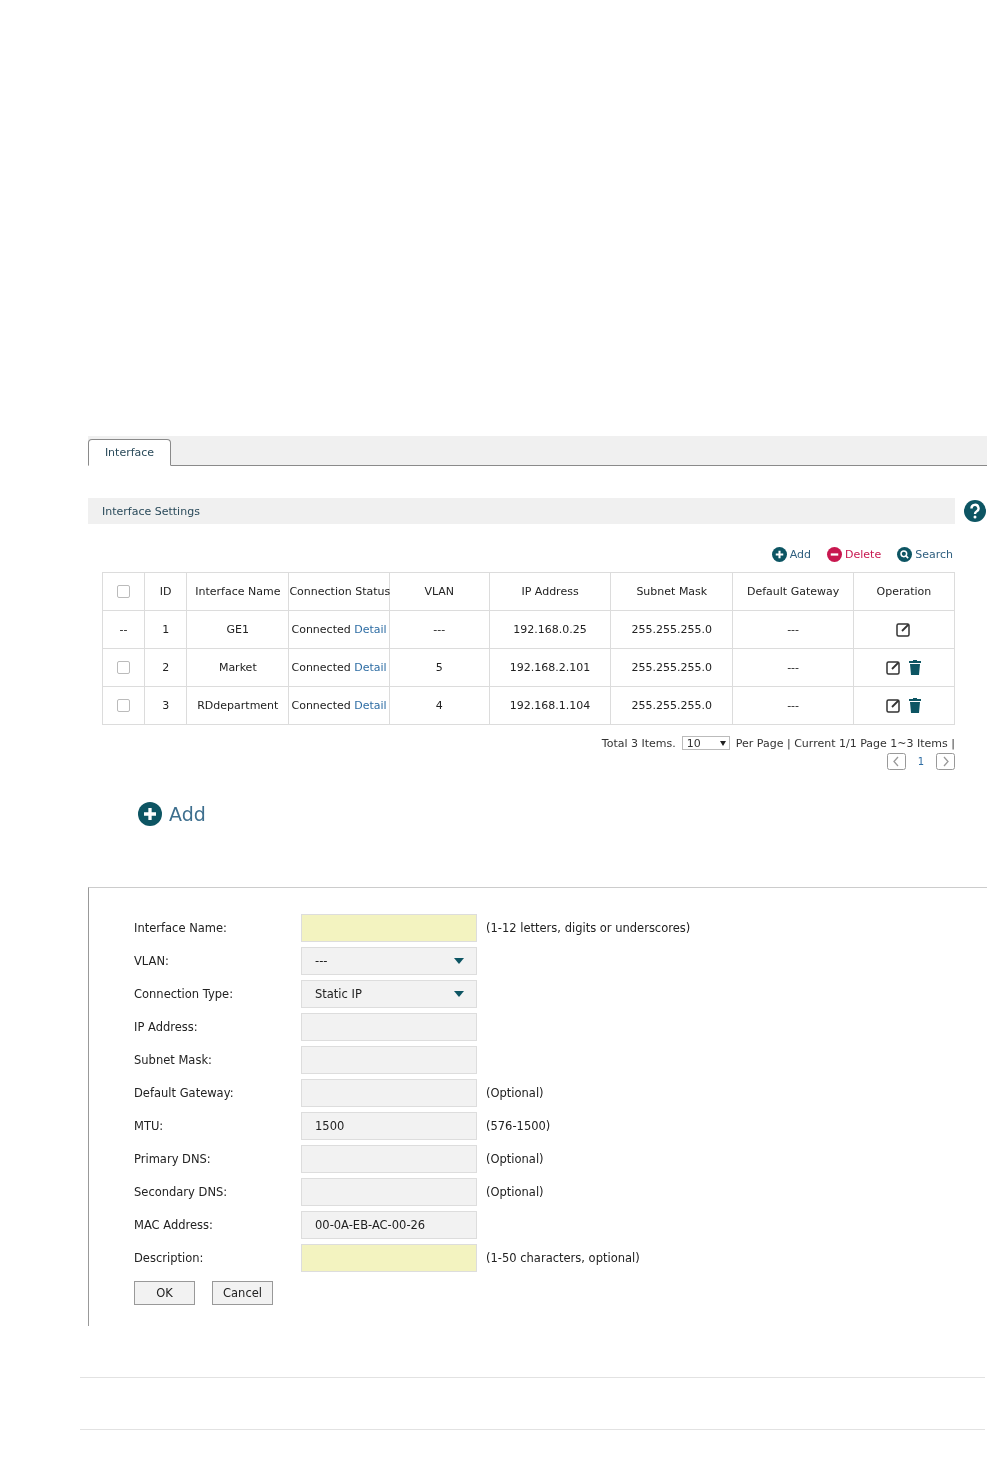 The image size is (987, 1459). Describe the element at coordinates (184, 994) in the screenshot. I see `field-label: Connection Type:` at that location.